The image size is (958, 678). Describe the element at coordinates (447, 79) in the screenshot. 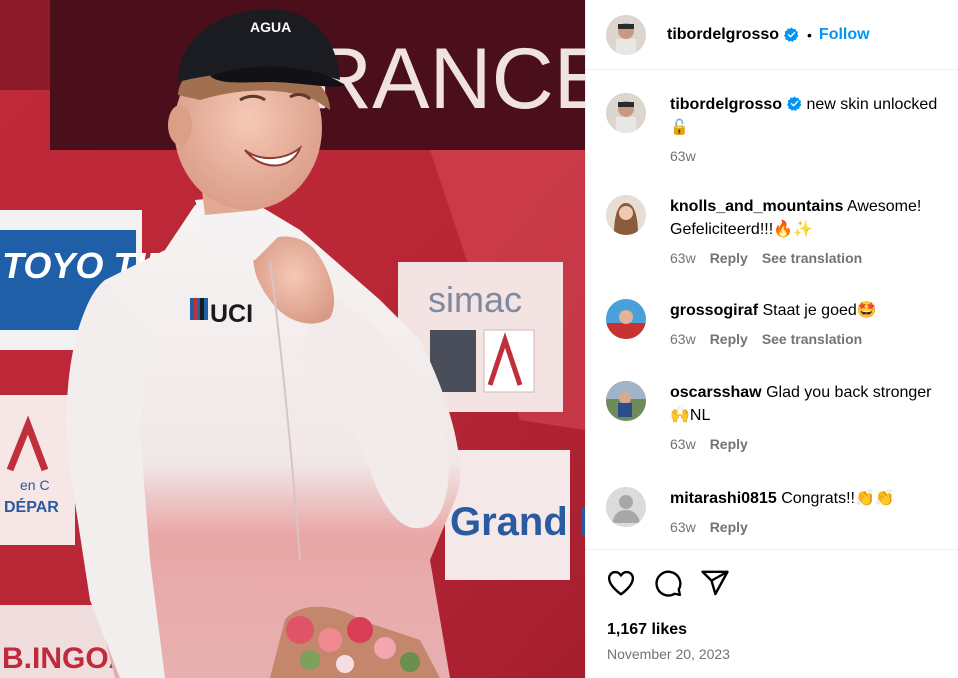

I see `banner-text: RANCE` at that location.